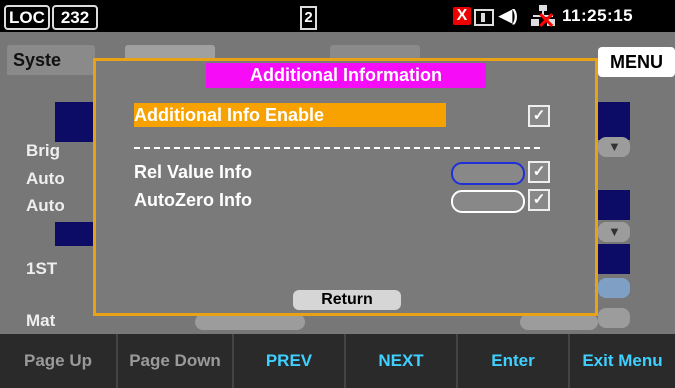  Describe the element at coordinates (622, 361) in the screenshot. I see `softkey-exit-menu: Exit Menu` at that location.